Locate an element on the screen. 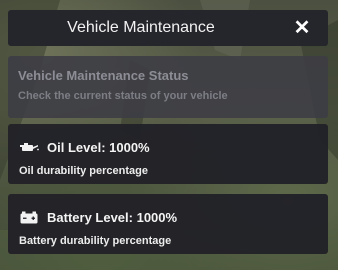 This screenshot has height=270, width=338. window-title: Vehicle Maintenance is located at coordinates (141, 27).